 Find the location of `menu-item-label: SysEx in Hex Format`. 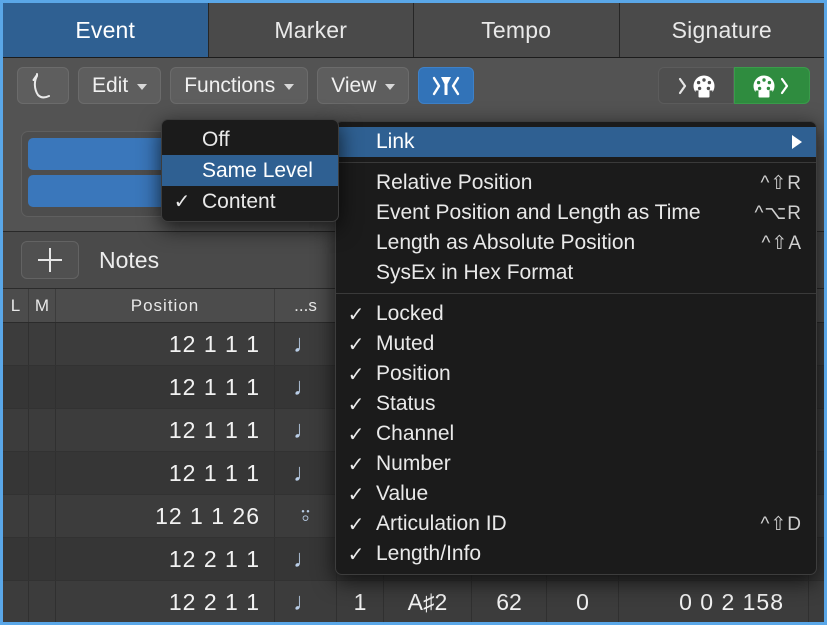

menu-item-label: SysEx in Hex Format is located at coordinates (475, 272).